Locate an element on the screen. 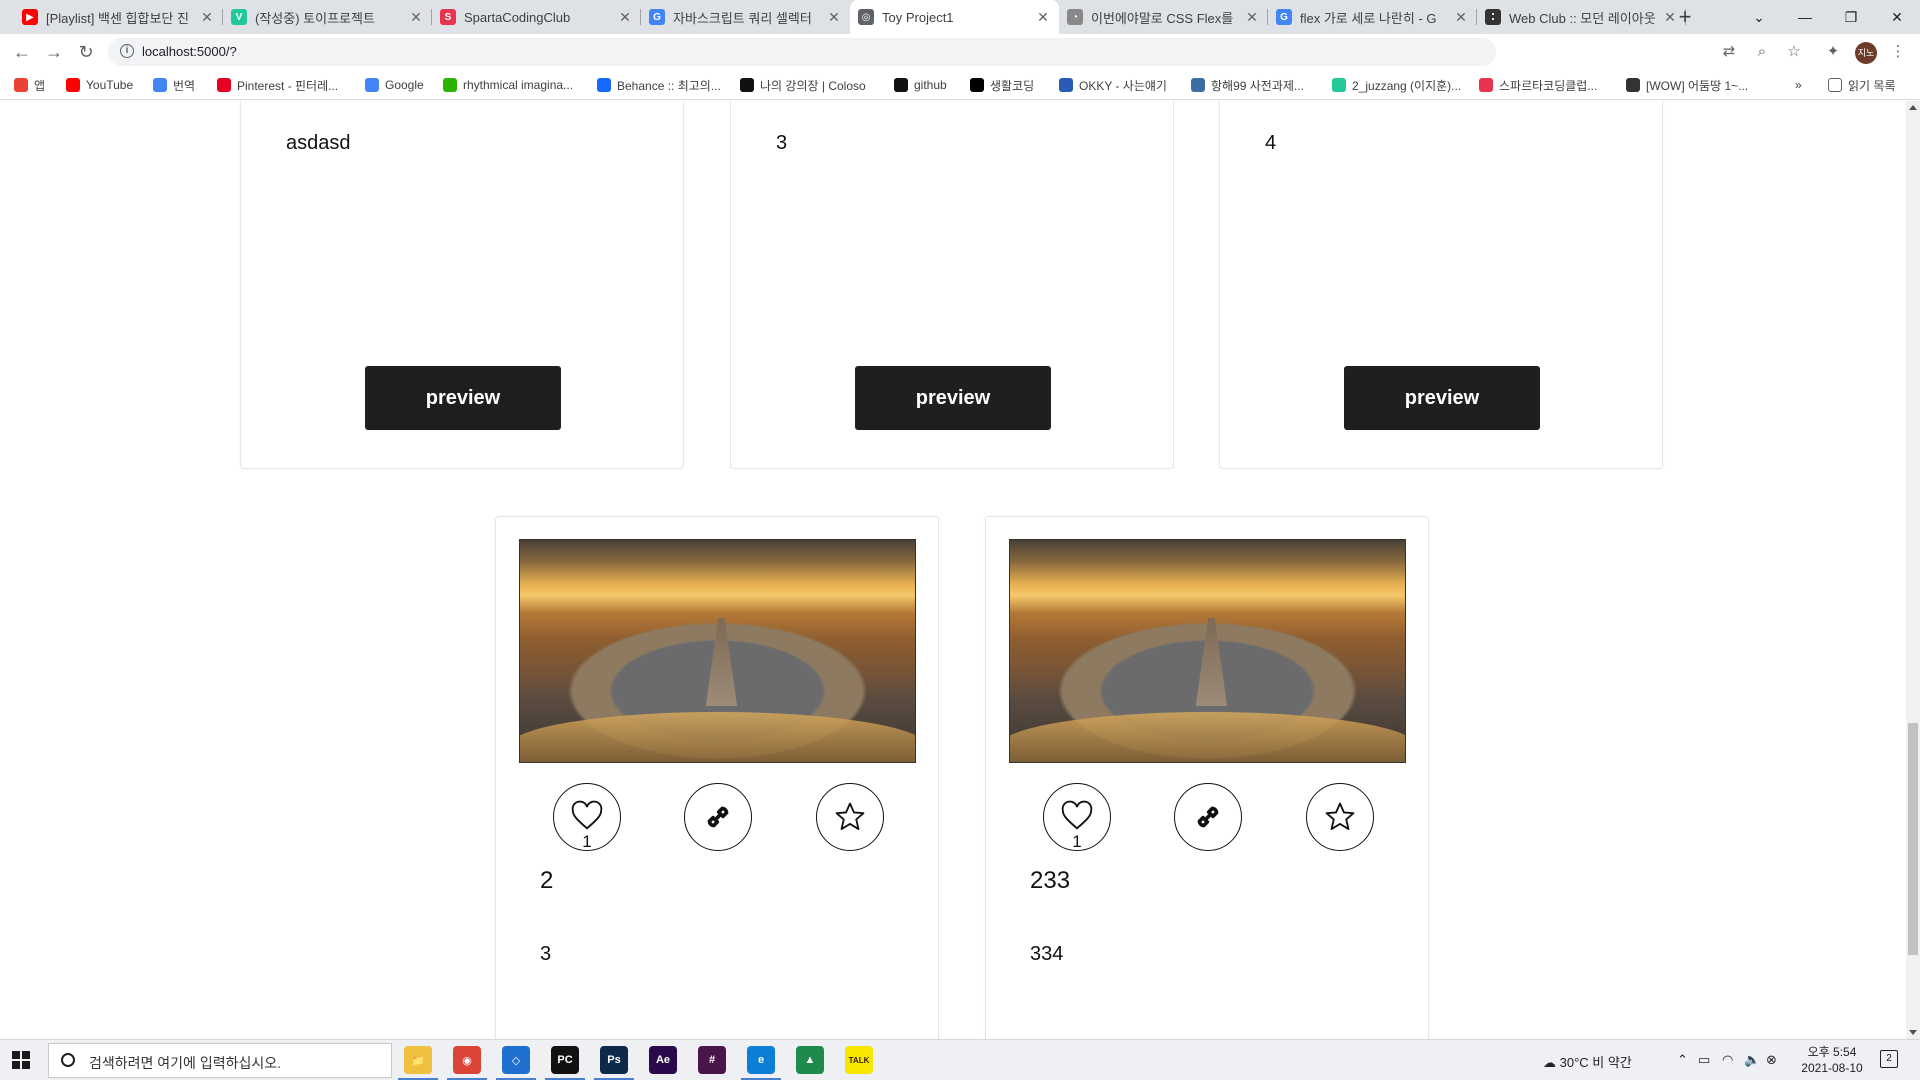 The image size is (1920, 1080). weather-status: ☁ 30°C 비 약간 is located at coordinates (1587, 1061).